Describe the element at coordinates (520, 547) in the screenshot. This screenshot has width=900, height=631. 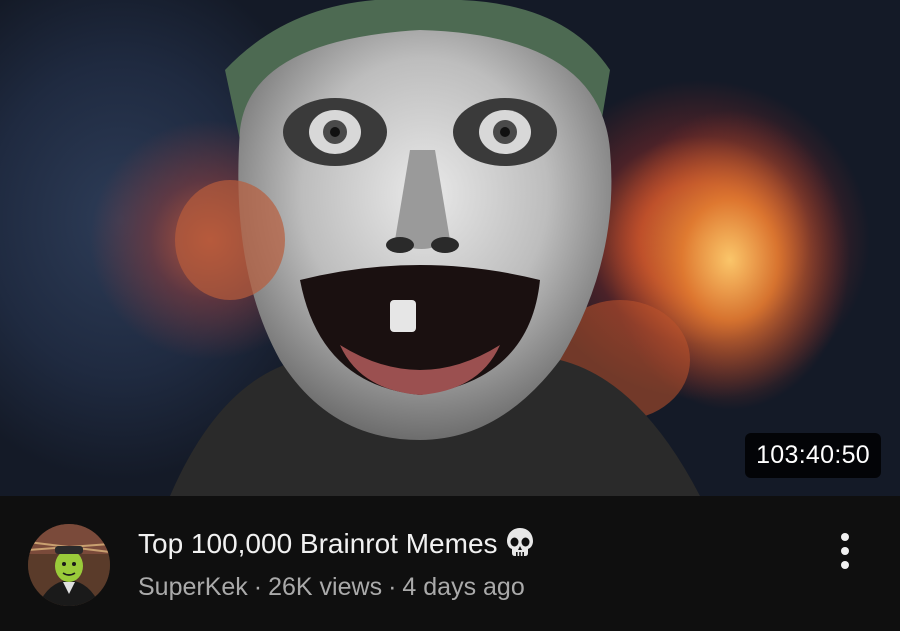
I see `skull-icon` at that location.